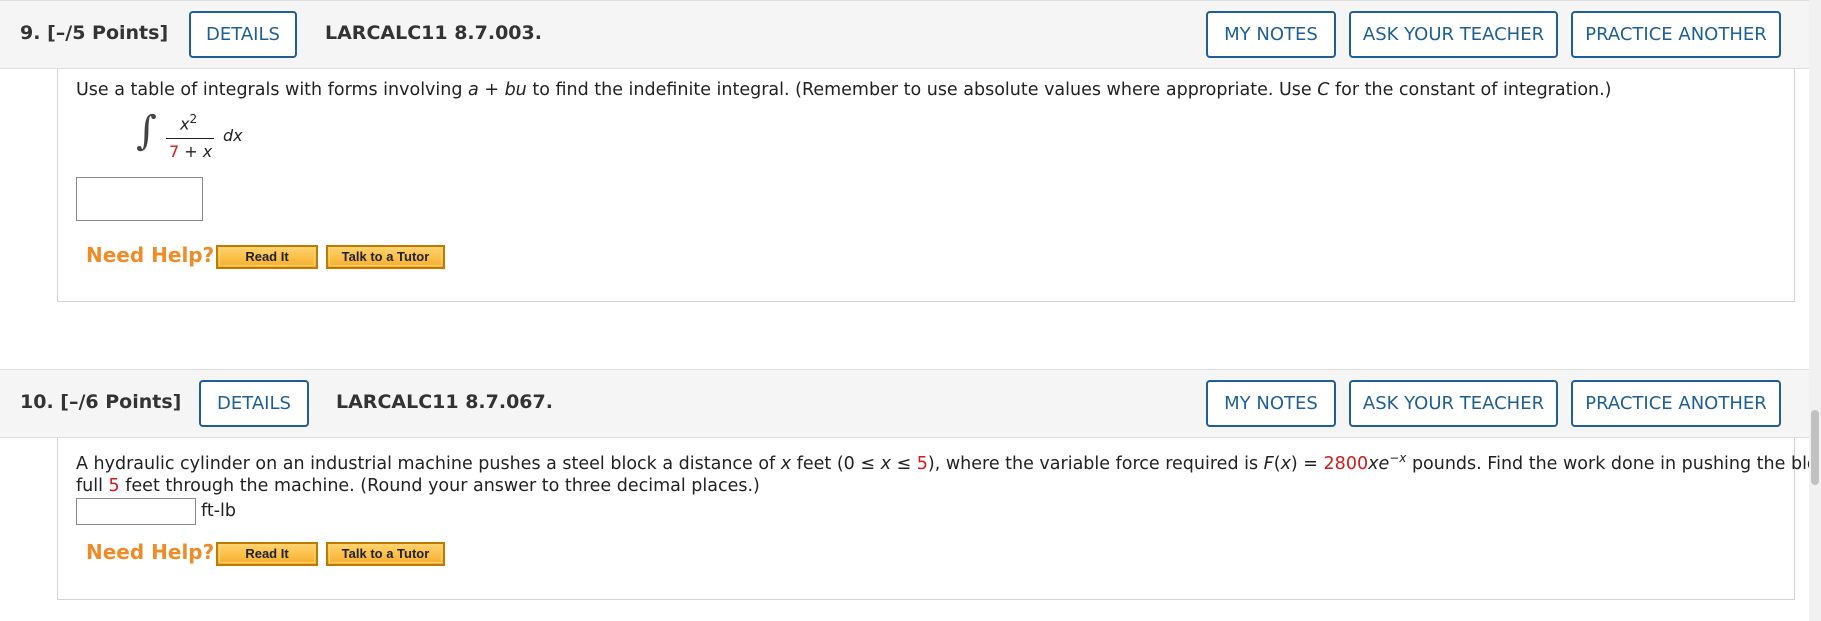  What do you see at coordinates (1453, 403) in the screenshot?
I see `q10-ask-teacher-button: ASK YOUR TEACHER` at bounding box center [1453, 403].